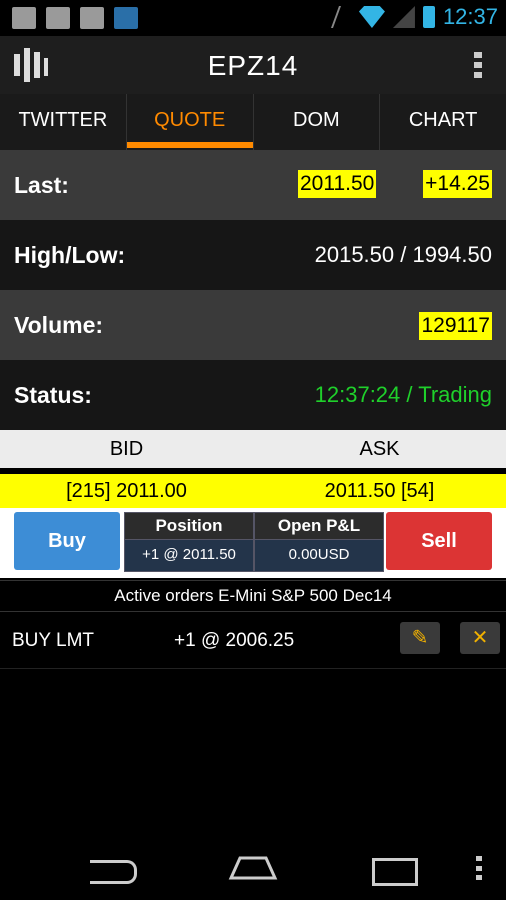  Describe the element at coordinates (403, 394) in the screenshot. I see `status-value: 12:37:24 / Trading` at that location.